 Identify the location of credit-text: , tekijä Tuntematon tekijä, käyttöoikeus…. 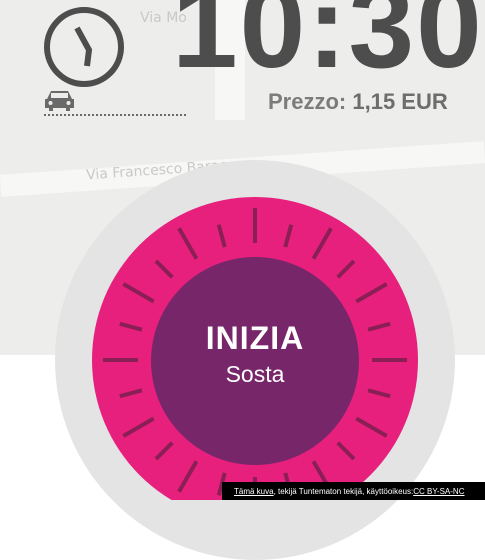
(343, 491).